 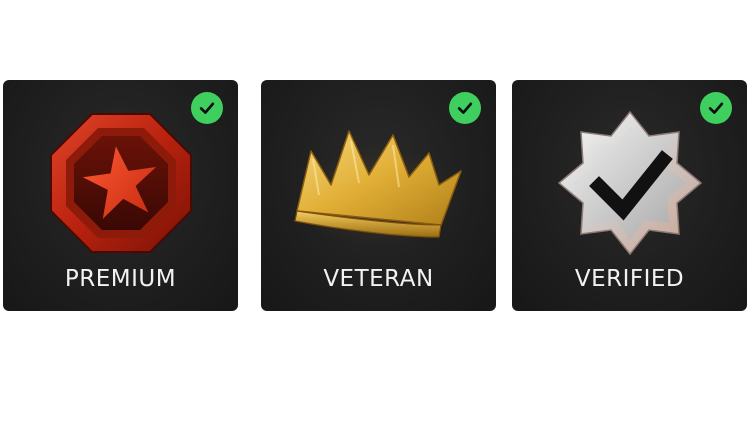 What do you see at coordinates (120, 279) in the screenshot?
I see `badge-label: PREMIUM` at bounding box center [120, 279].